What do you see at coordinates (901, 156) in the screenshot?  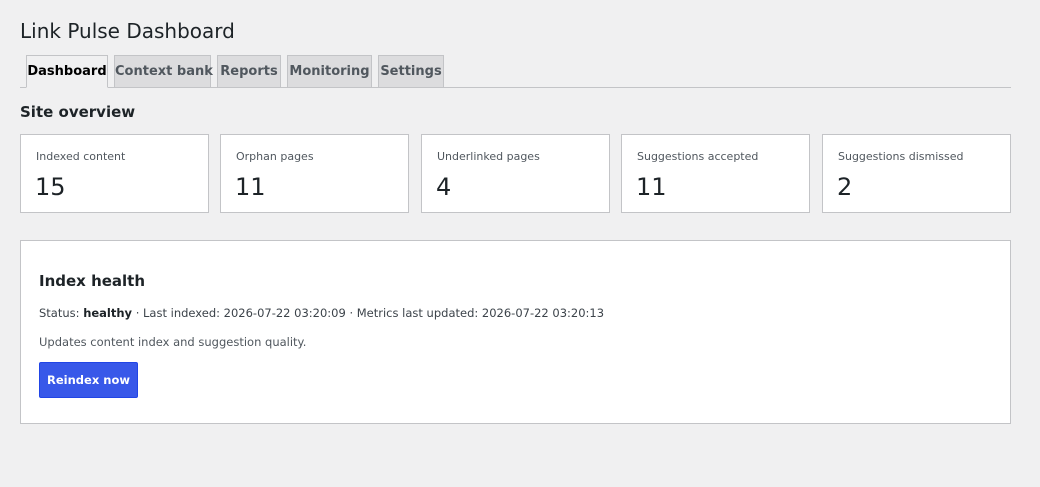 I see `stat-label: Suggestions dismissed` at bounding box center [901, 156].